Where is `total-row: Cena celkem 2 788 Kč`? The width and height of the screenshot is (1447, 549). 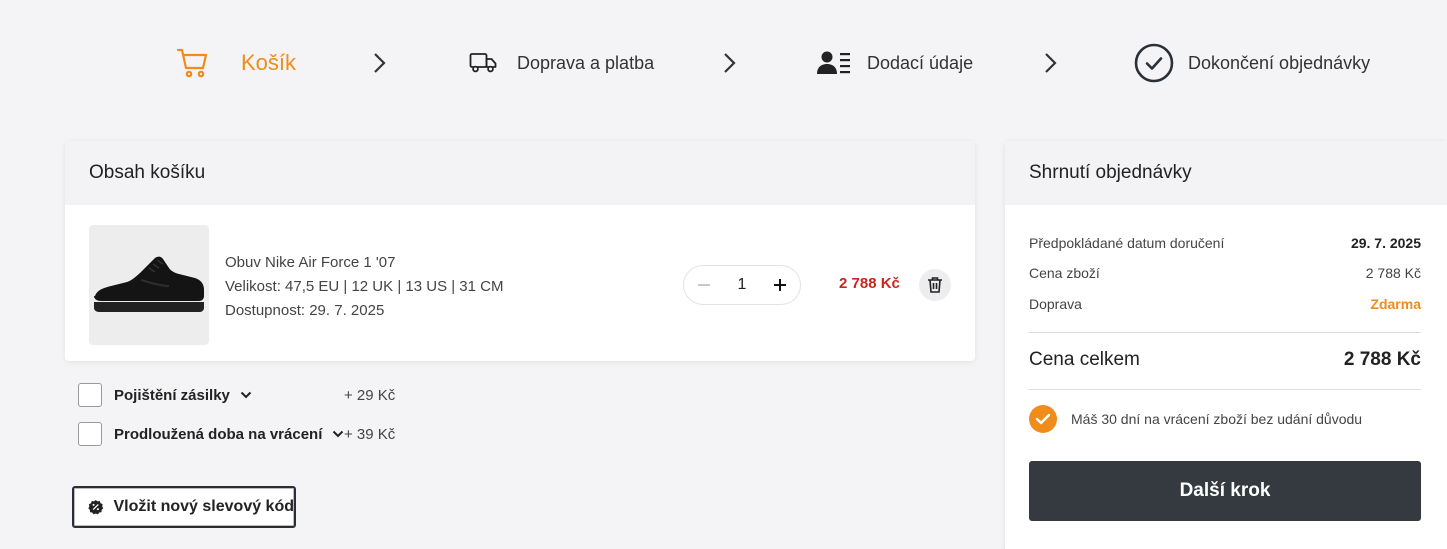
total-row: Cena celkem 2 788 Kč is located at coordinates (1225, 360).